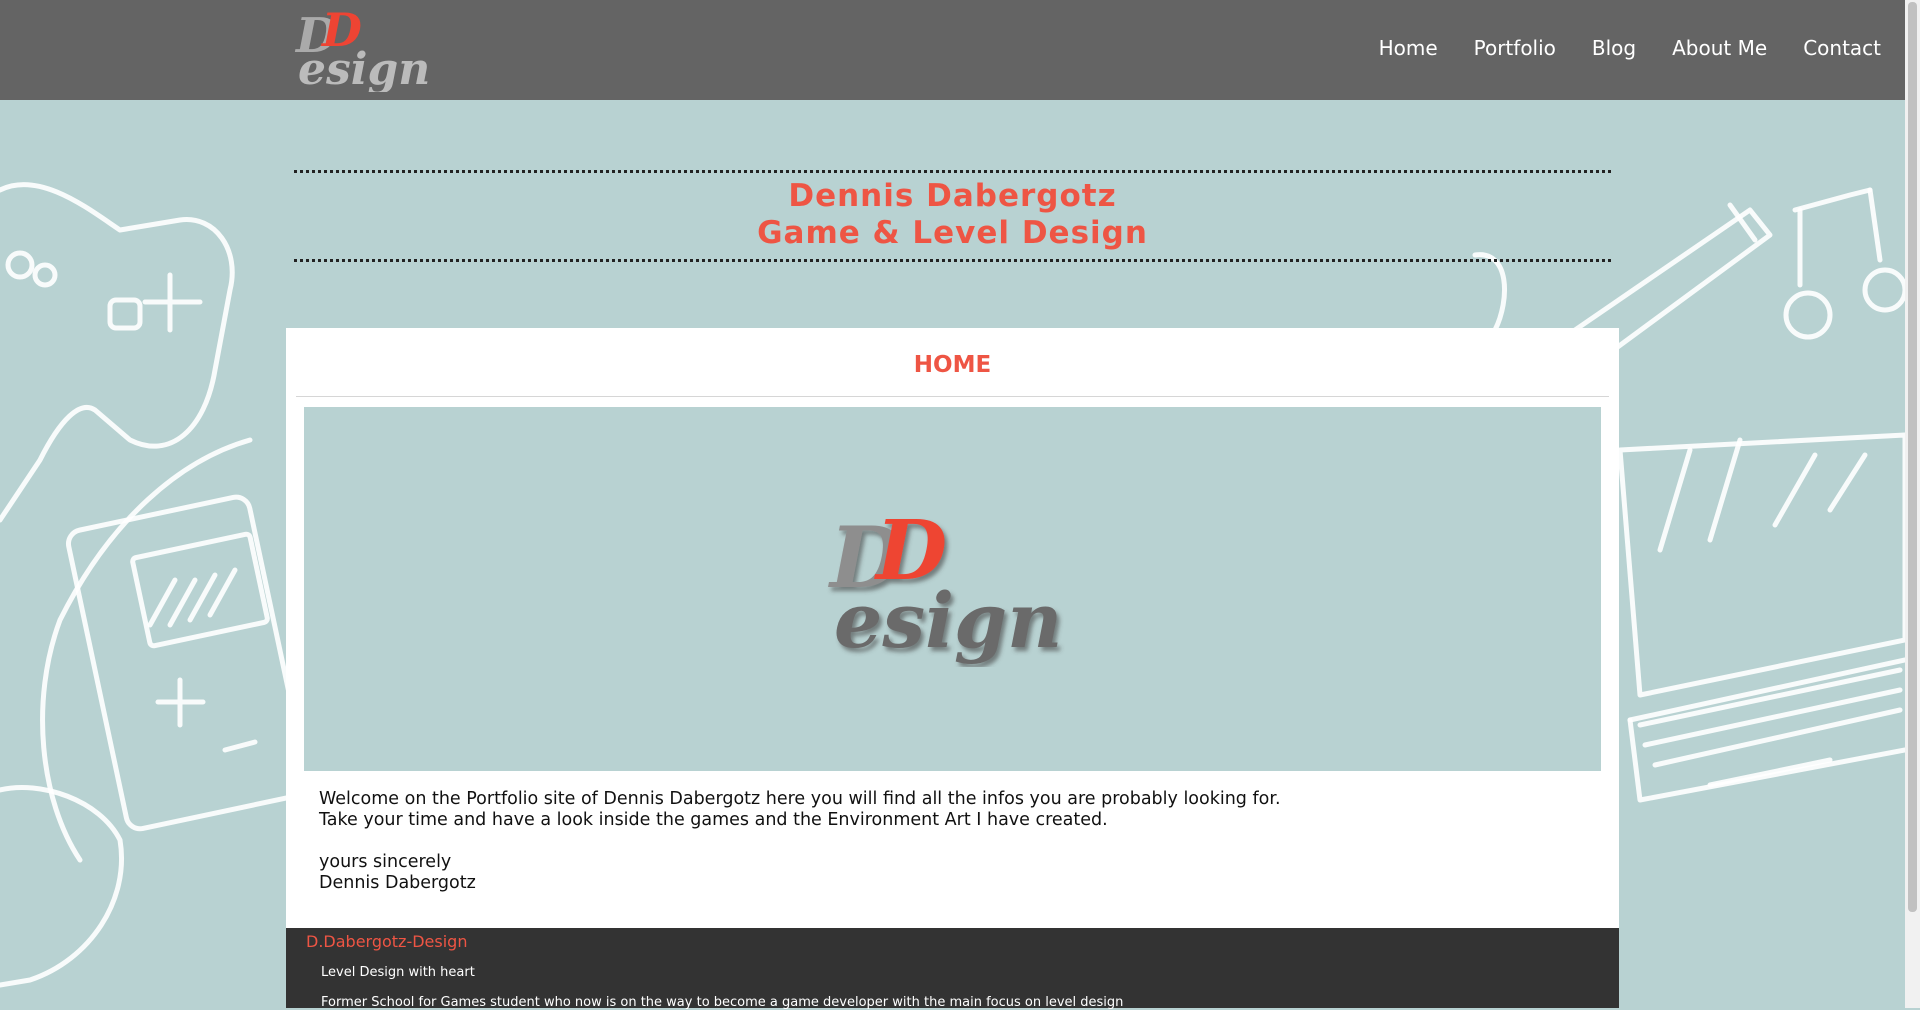 This screenshot has width=1920, height=1010. Describe the element at coordinates (1842, 48) in the screenshot. I see `nav-contact: Contact` at that location.